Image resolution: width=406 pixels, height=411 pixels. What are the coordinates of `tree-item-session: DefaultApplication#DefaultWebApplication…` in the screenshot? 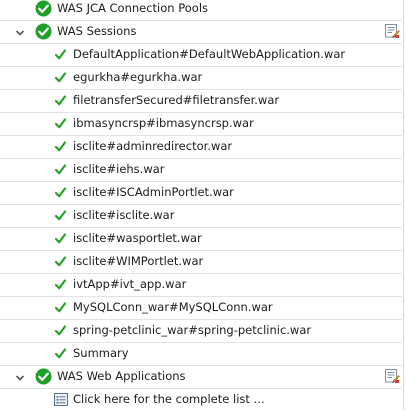 It's located at (201, 55).